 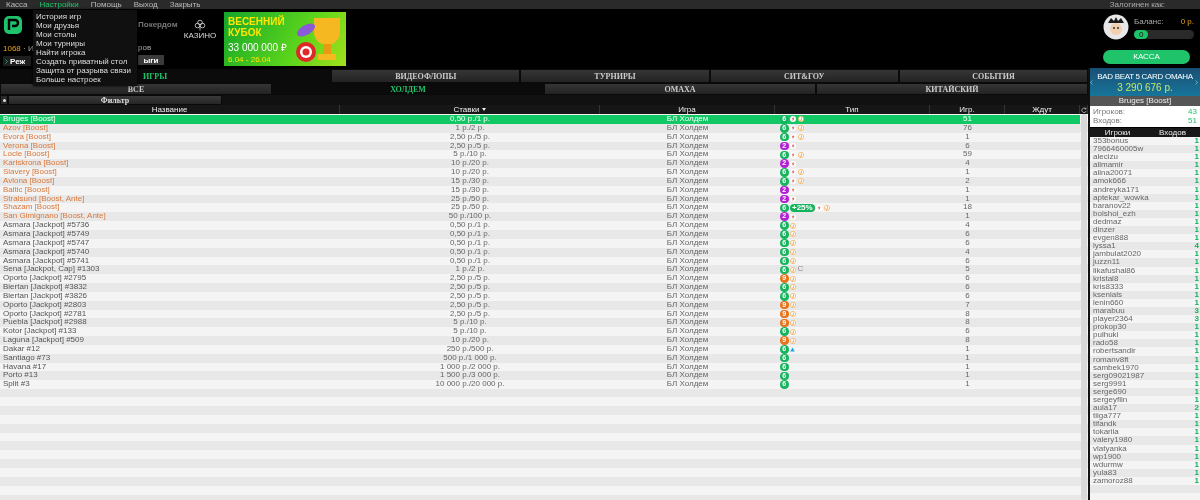 I want to click on table-cell: 5 р./10 р., so click(x=470, y=331).